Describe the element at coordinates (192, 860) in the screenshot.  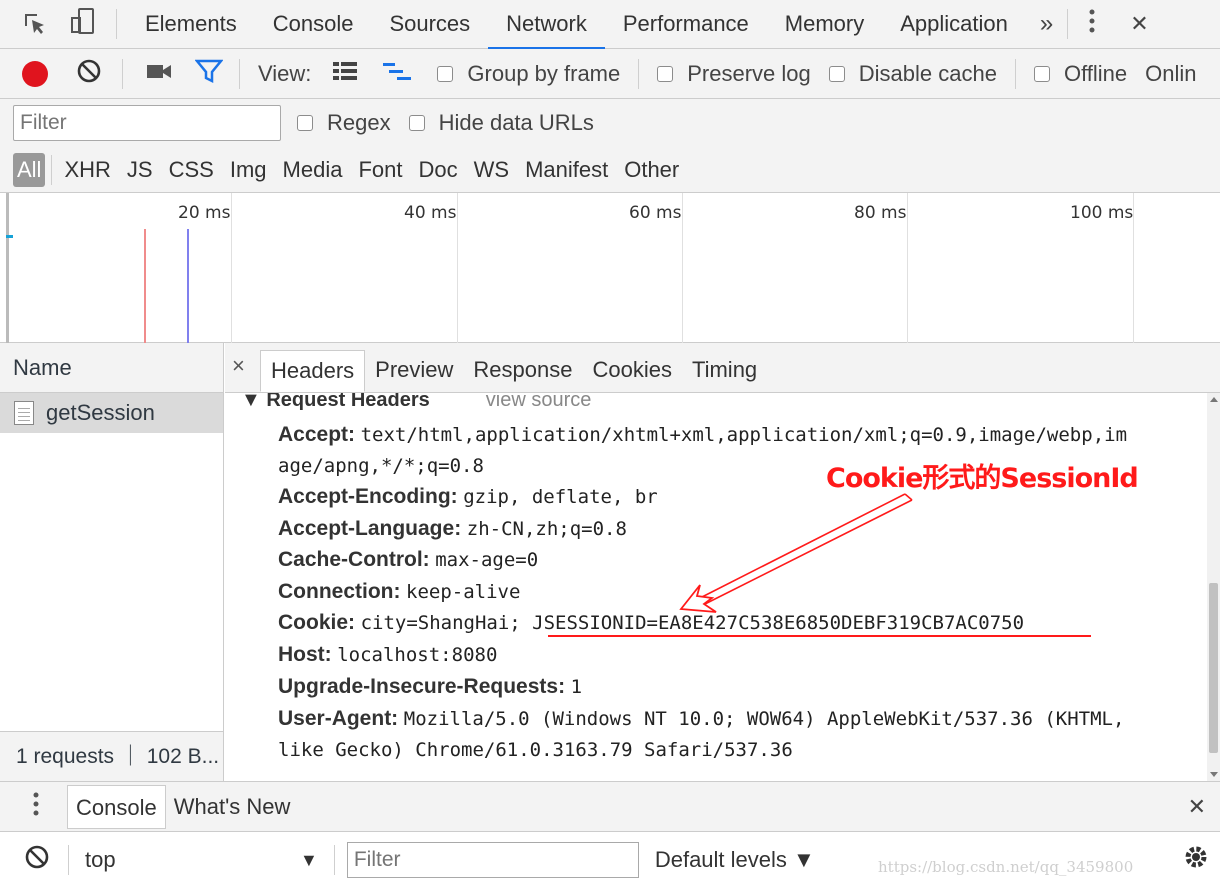
I see `context-selector: top` at that location.